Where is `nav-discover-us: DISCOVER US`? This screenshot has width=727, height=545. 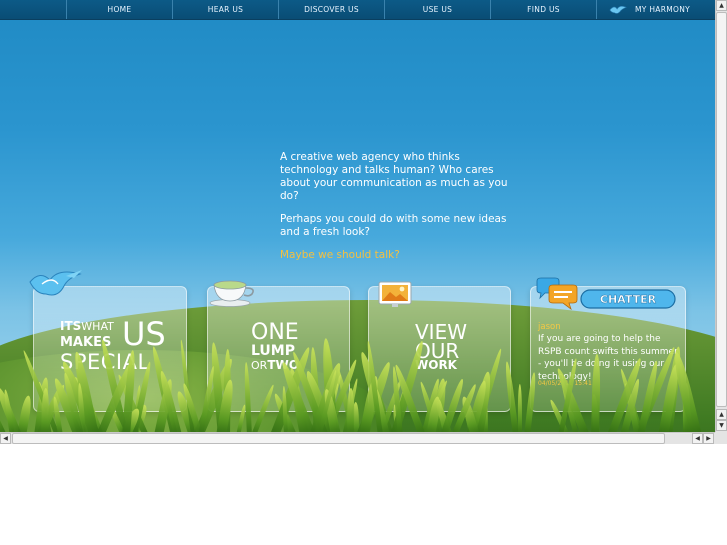 nav-discover-us: DISCOVER US is located at coordinates (331, 9).